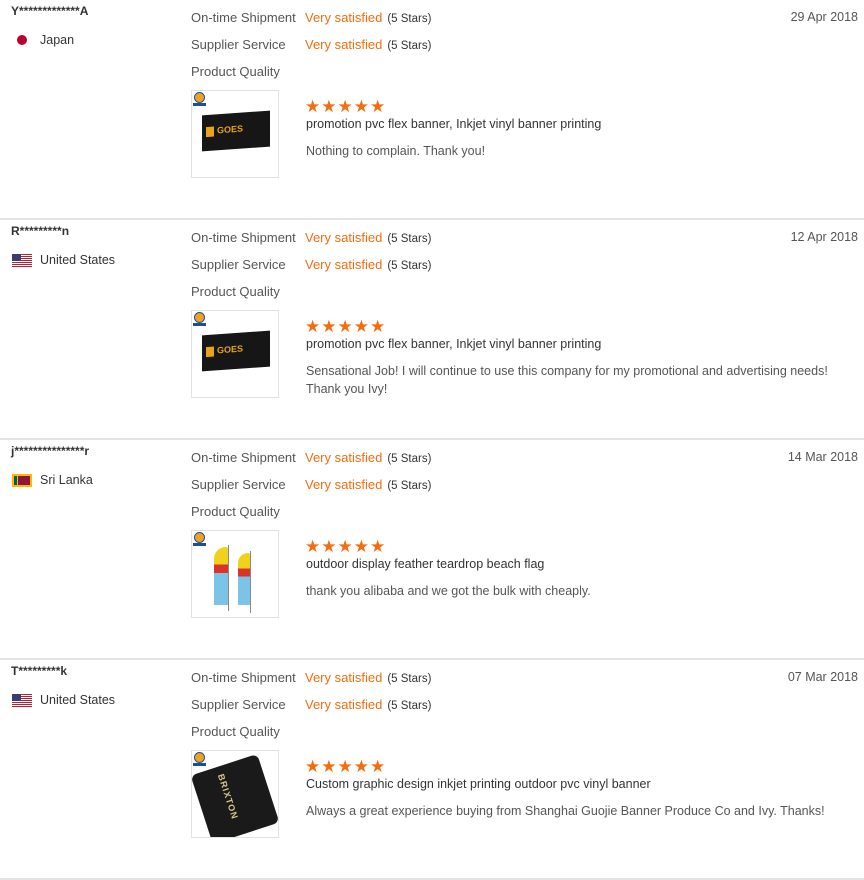 The width and height of the screenshot is (864, 880). I want to click on review-comment: Nothing to complain. Thank you!, so click(396, 151).